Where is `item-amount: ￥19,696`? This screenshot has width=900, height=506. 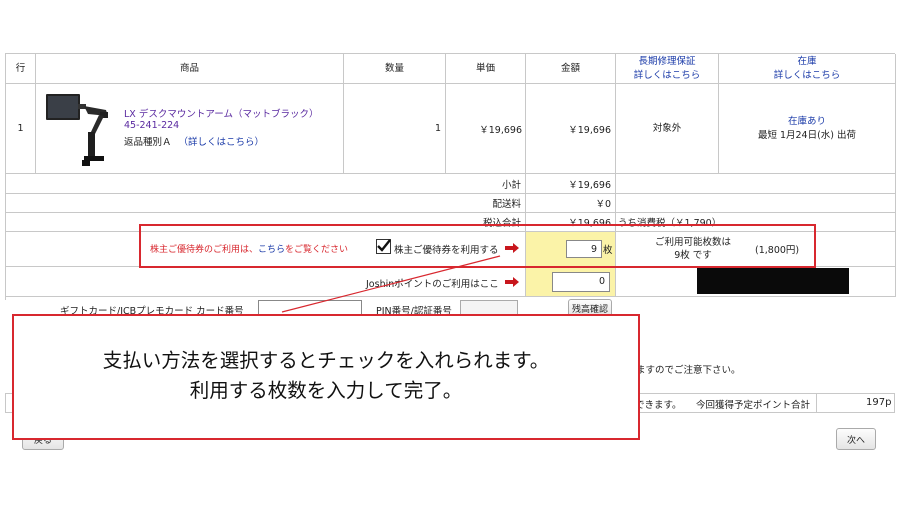
item-amount: ￥19,696 is located at coordinates (571, 129).